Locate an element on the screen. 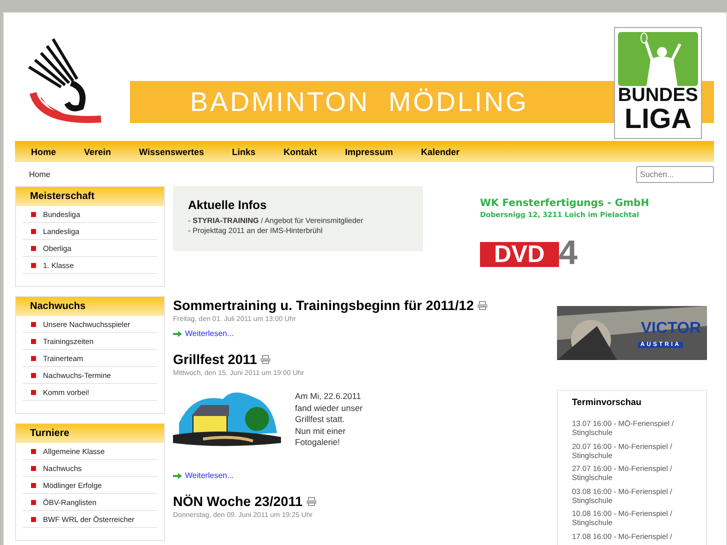 The height and width of the screenshot is (545, 727). menu-link: Wissenswertes is located at coordinates (171, 151).